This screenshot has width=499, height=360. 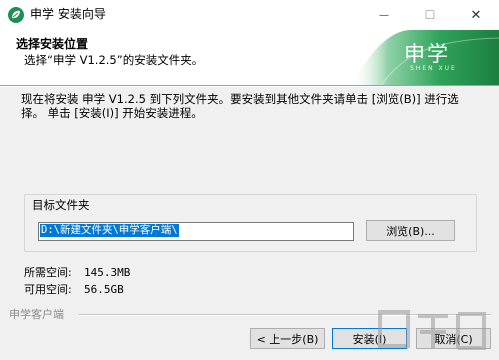 I want to click on back-button: < 上一步(B), so click(x=287, y=338).